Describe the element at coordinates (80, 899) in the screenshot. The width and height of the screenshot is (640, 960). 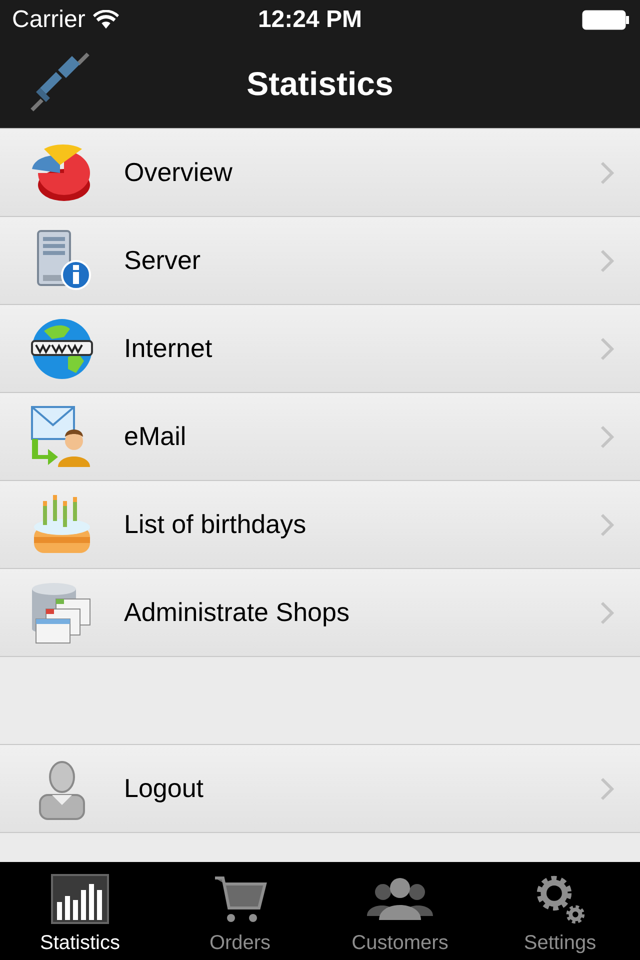
I see `bar-chart-icon` at that location.